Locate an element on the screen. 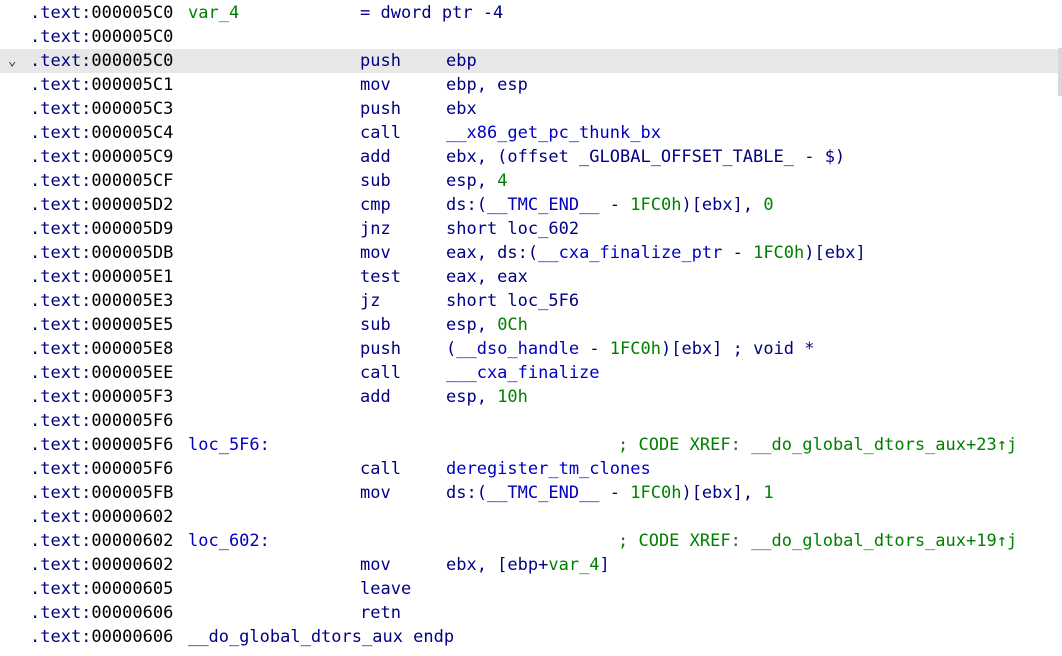  operand-token: var_4 is located at coordinates (573, 565).